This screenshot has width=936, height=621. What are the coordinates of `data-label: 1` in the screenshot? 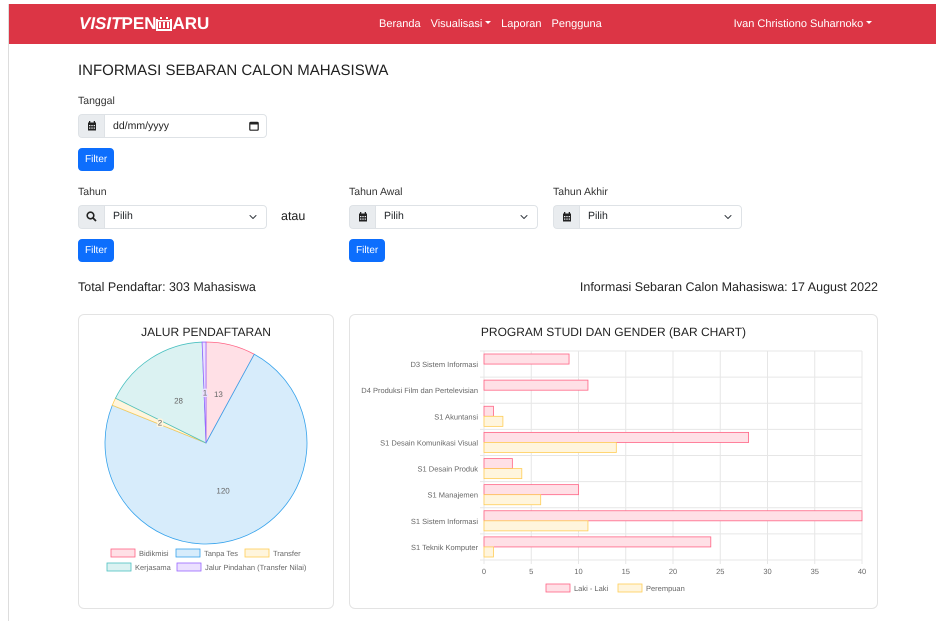 It's located at (205, 393).